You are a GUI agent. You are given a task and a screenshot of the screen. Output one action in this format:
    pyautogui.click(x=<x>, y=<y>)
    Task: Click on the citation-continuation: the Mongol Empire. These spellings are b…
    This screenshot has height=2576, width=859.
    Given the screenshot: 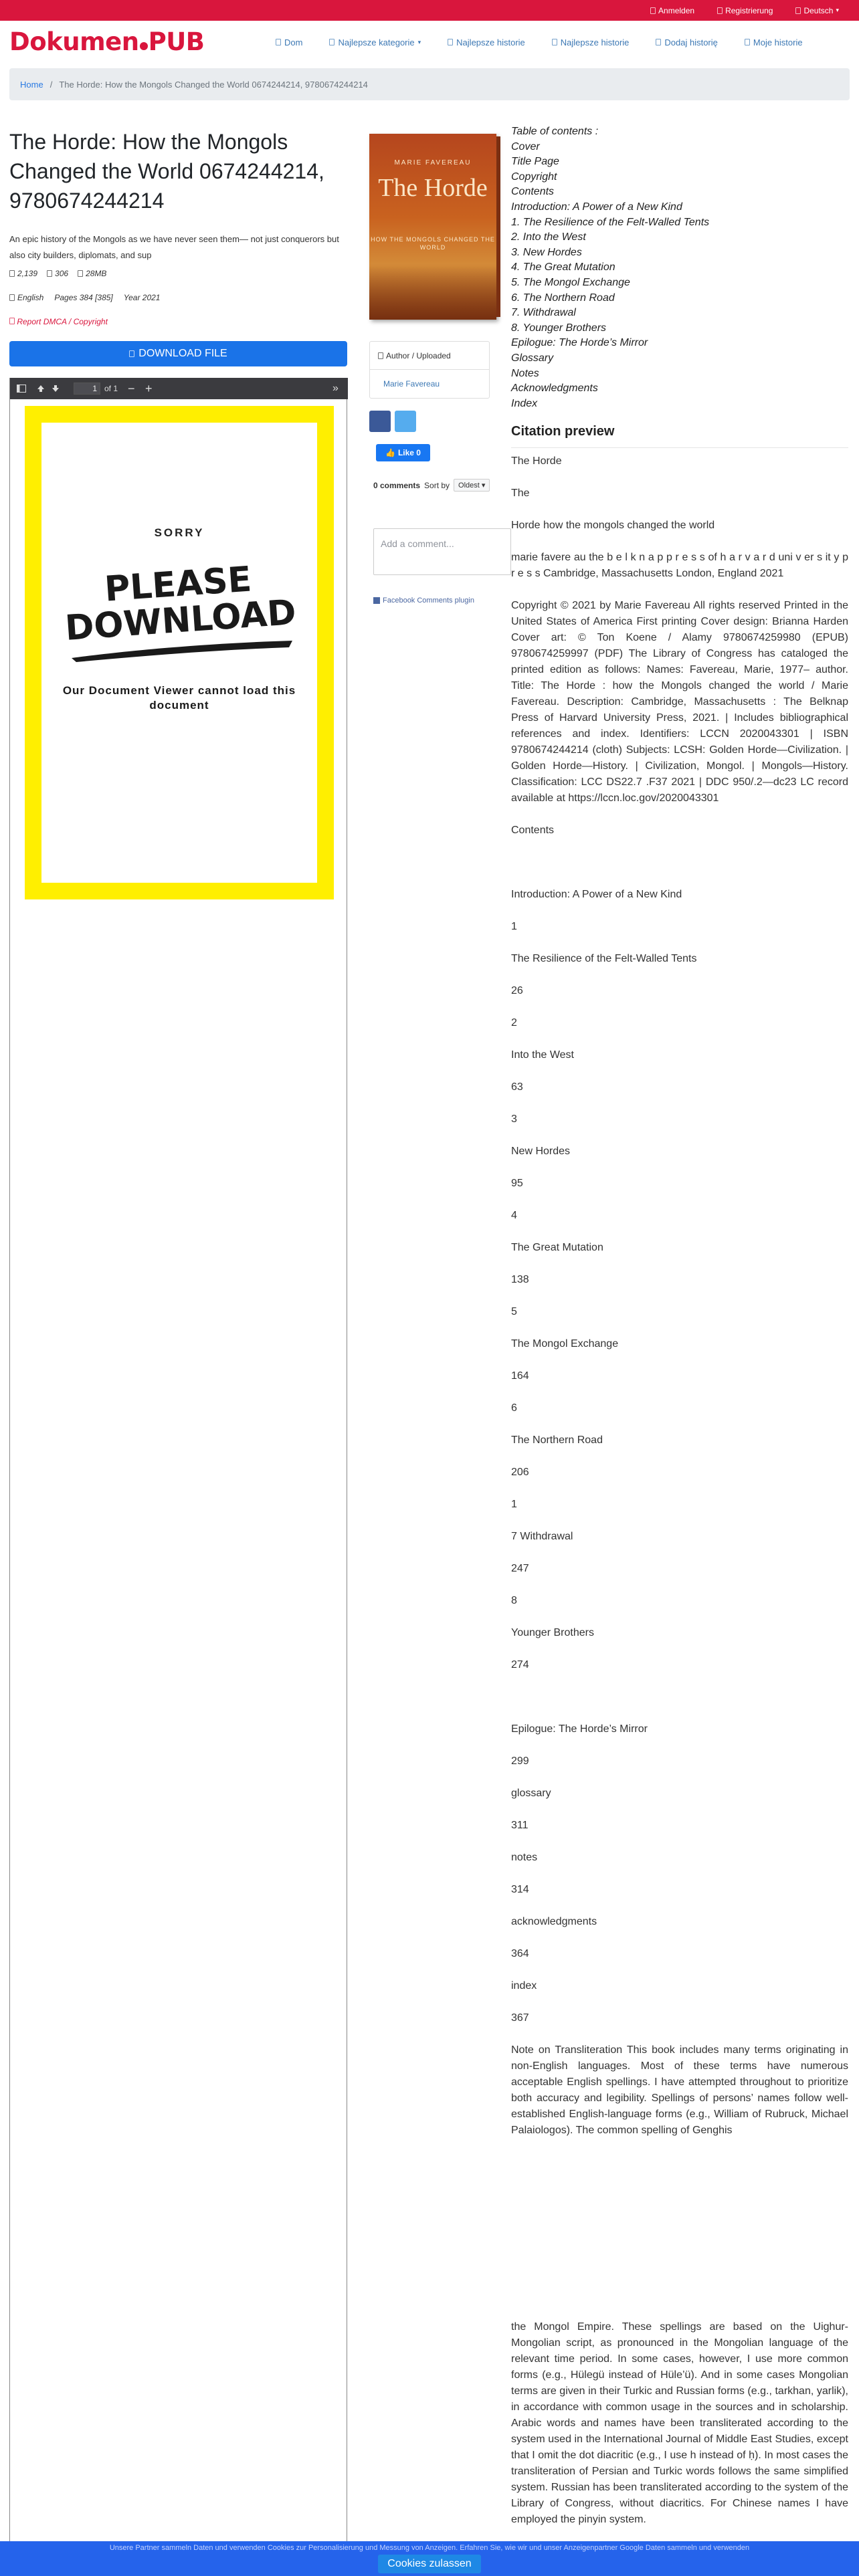 What is the action you would take?
    pyautogui.click(x=679, y=2423)
    